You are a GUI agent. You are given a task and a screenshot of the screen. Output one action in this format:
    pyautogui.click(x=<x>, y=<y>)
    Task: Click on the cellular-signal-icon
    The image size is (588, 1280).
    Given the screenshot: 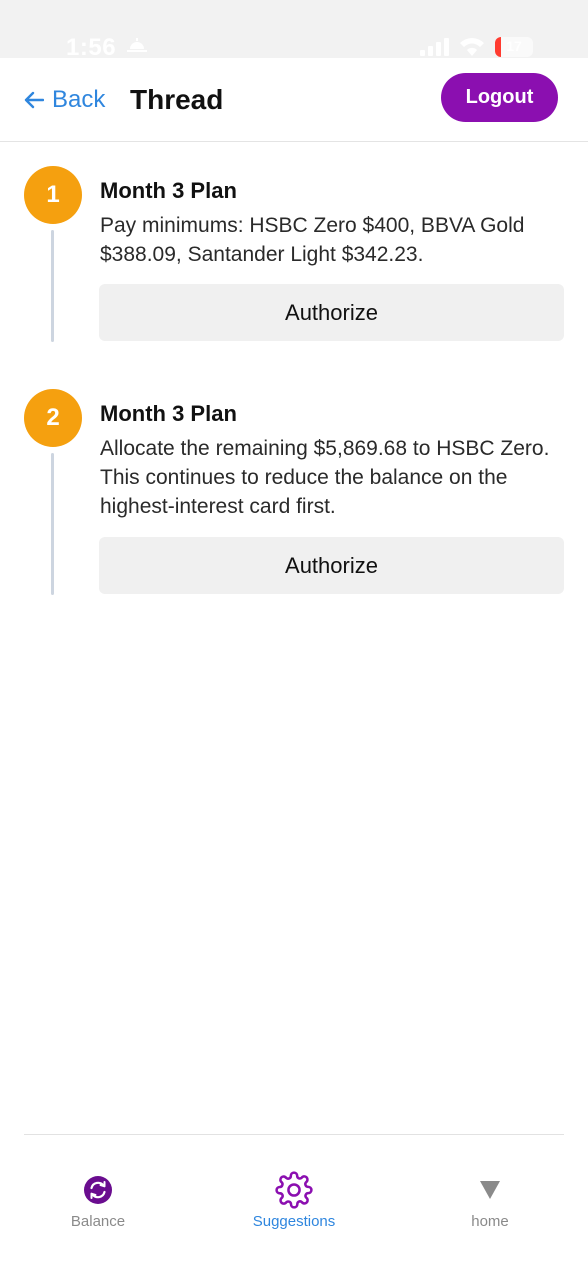 What is the action you would take?
    pyautogui.click(x=434, y=47)
    